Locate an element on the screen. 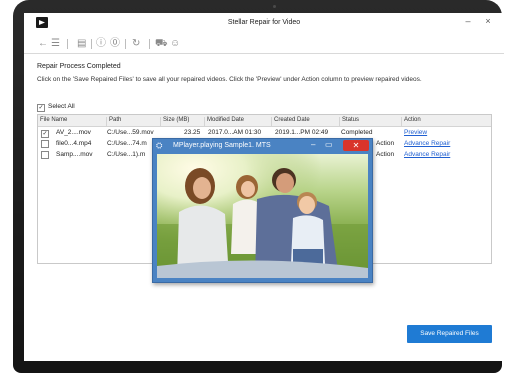  mplayer-minimize-button: – is located at coordinates (313, 144).